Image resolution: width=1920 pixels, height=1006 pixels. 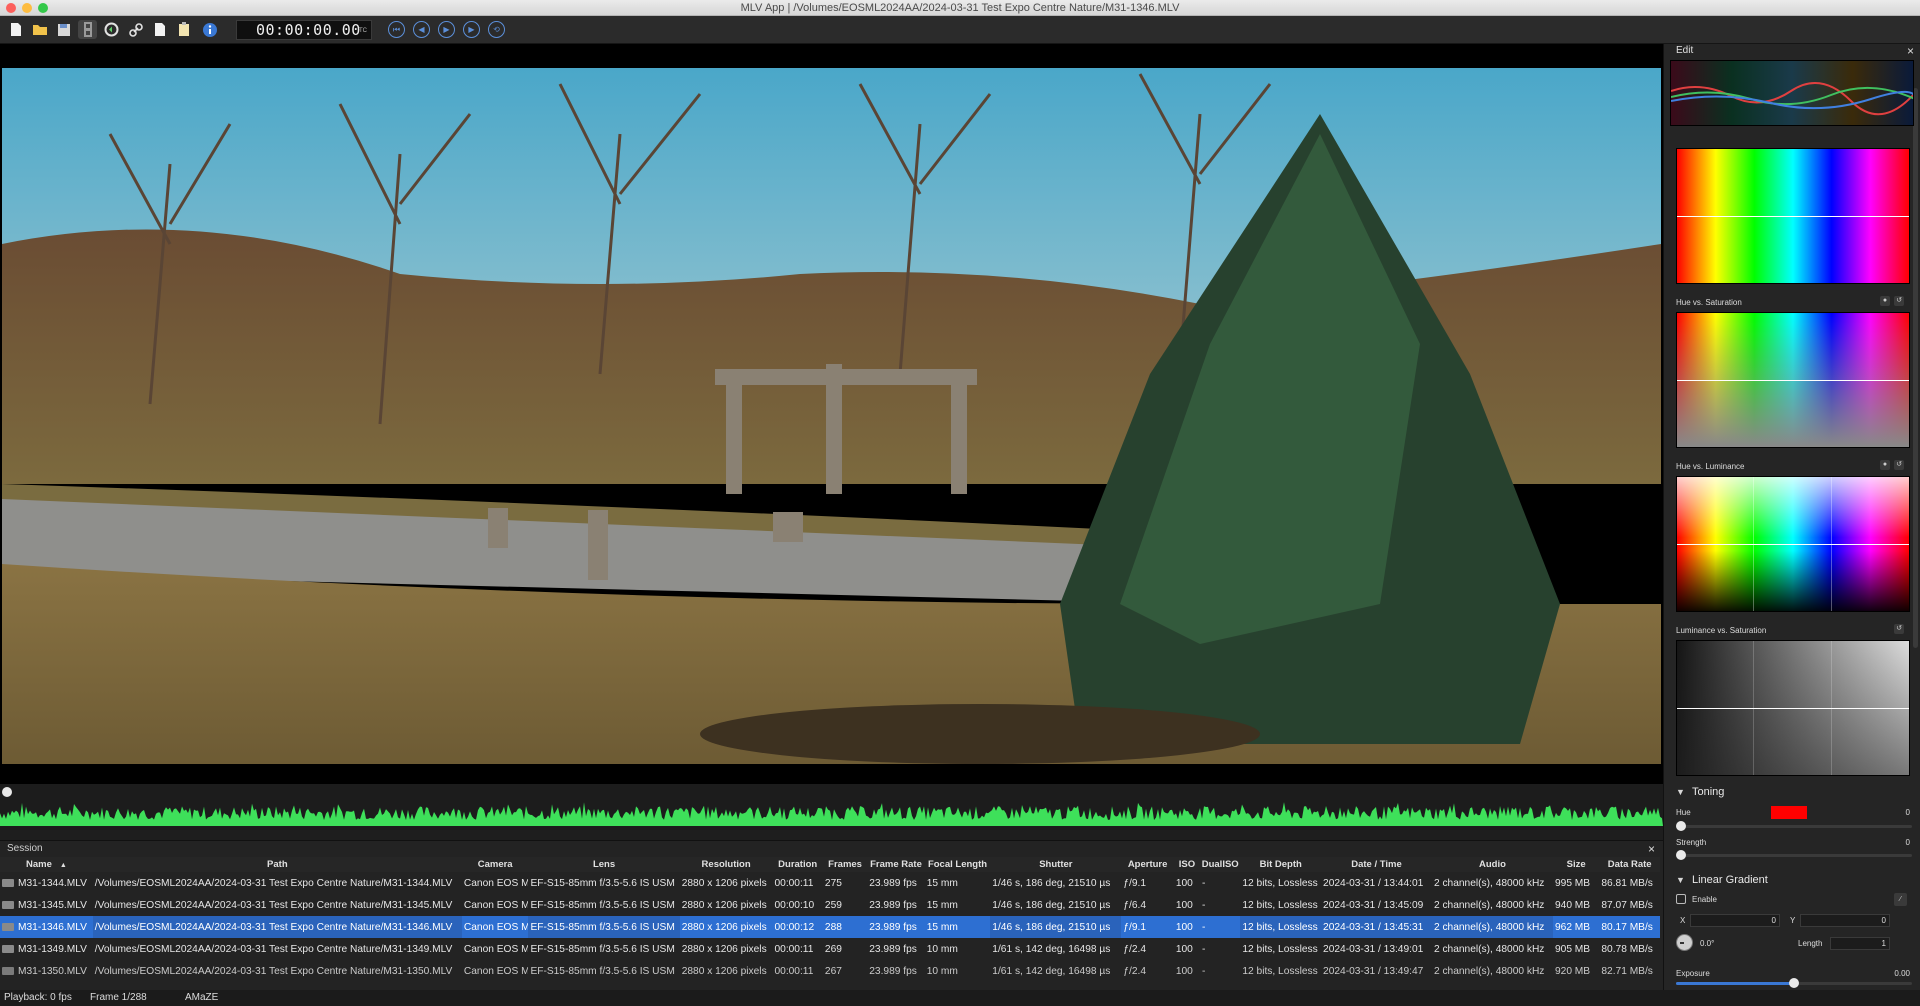 I want to click on gradient-x-field: 0, so click(x=1735, y=920).